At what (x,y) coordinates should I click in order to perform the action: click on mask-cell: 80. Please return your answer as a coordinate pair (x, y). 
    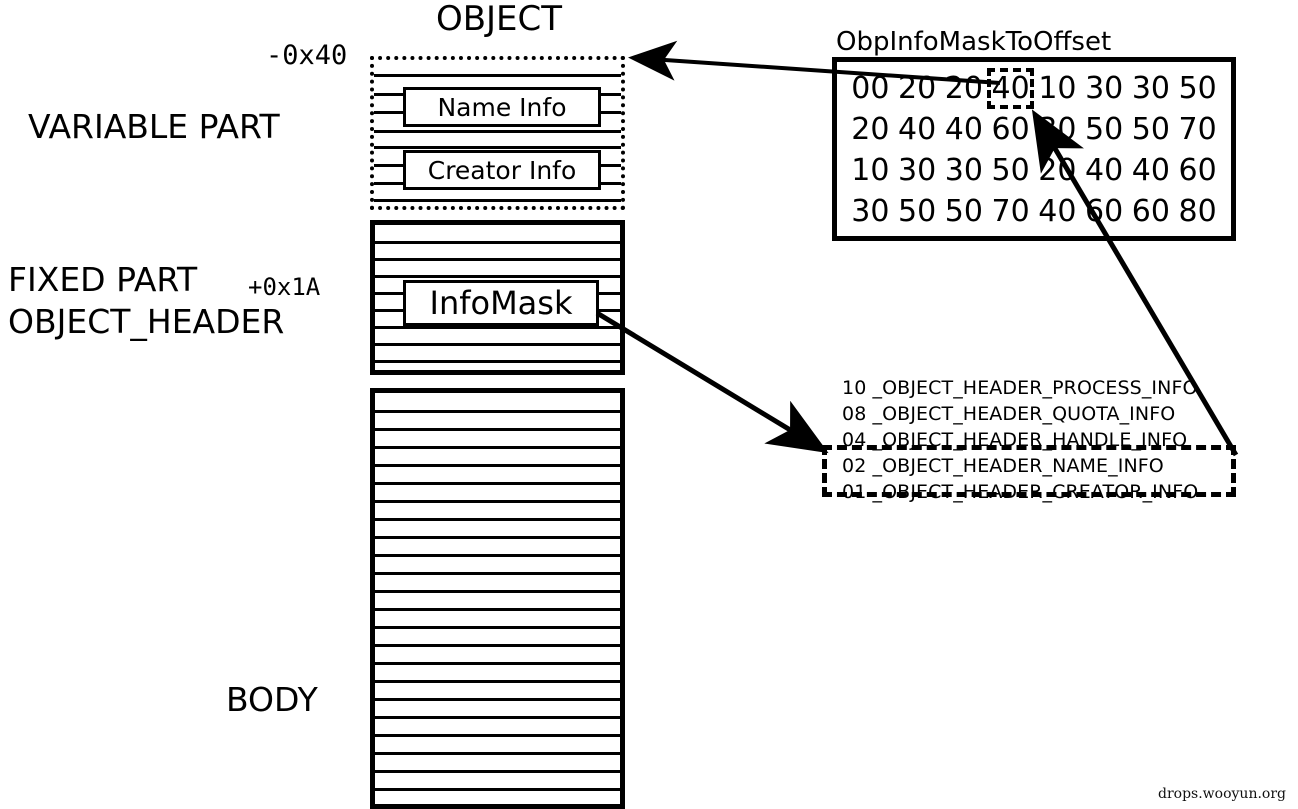
    Looking at the image, I should click on (1197, 211).